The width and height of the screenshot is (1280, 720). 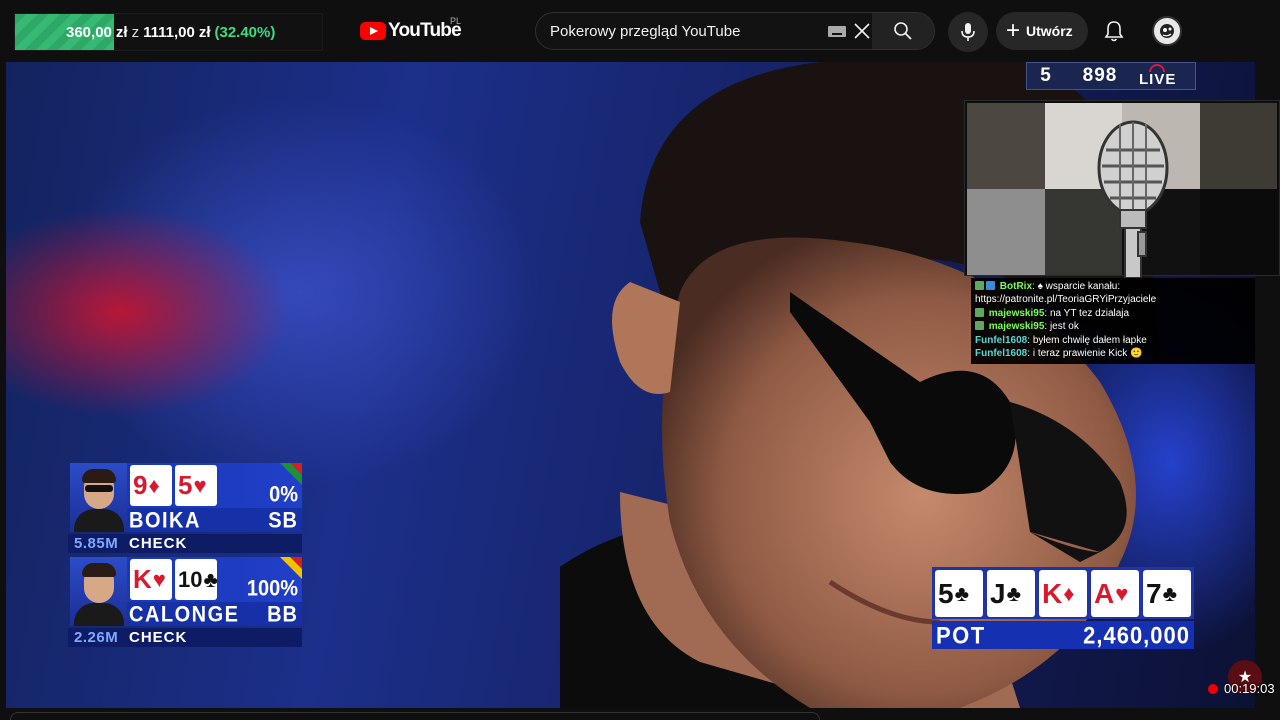 I want to click on player-stack: 5.85M, so click(x=96, y=543).